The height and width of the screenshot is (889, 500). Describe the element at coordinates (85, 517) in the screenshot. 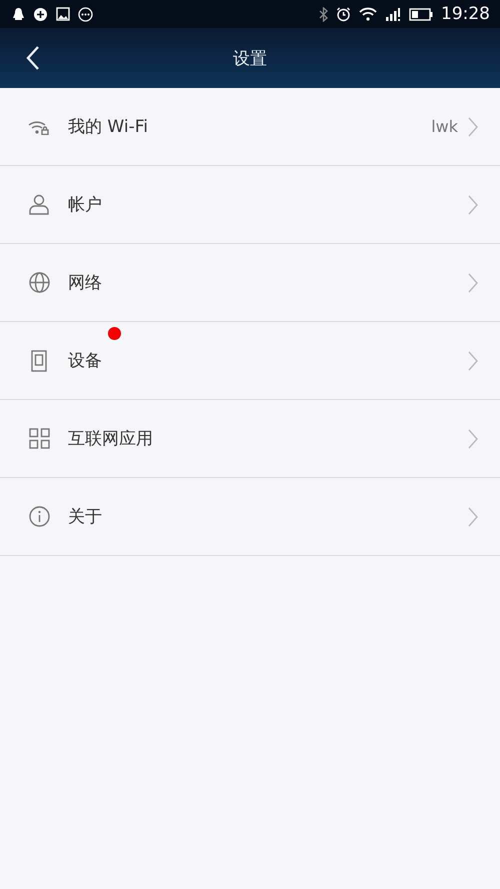

I see `row-label: 关于` at that location.